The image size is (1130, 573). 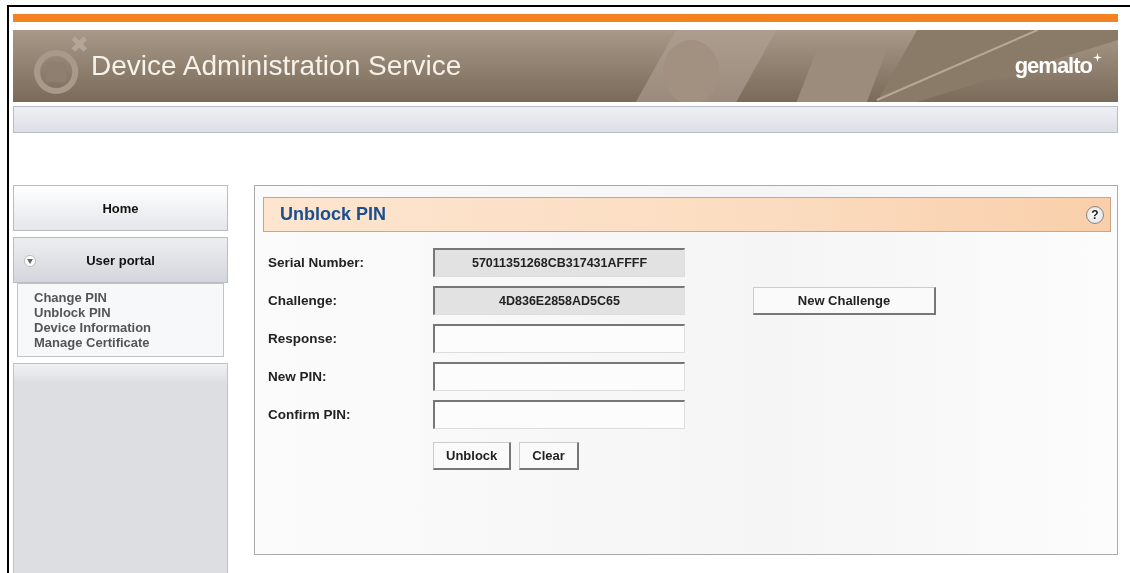 I want to click on app-title: Device Administration Service, so click(x=276, y=66).